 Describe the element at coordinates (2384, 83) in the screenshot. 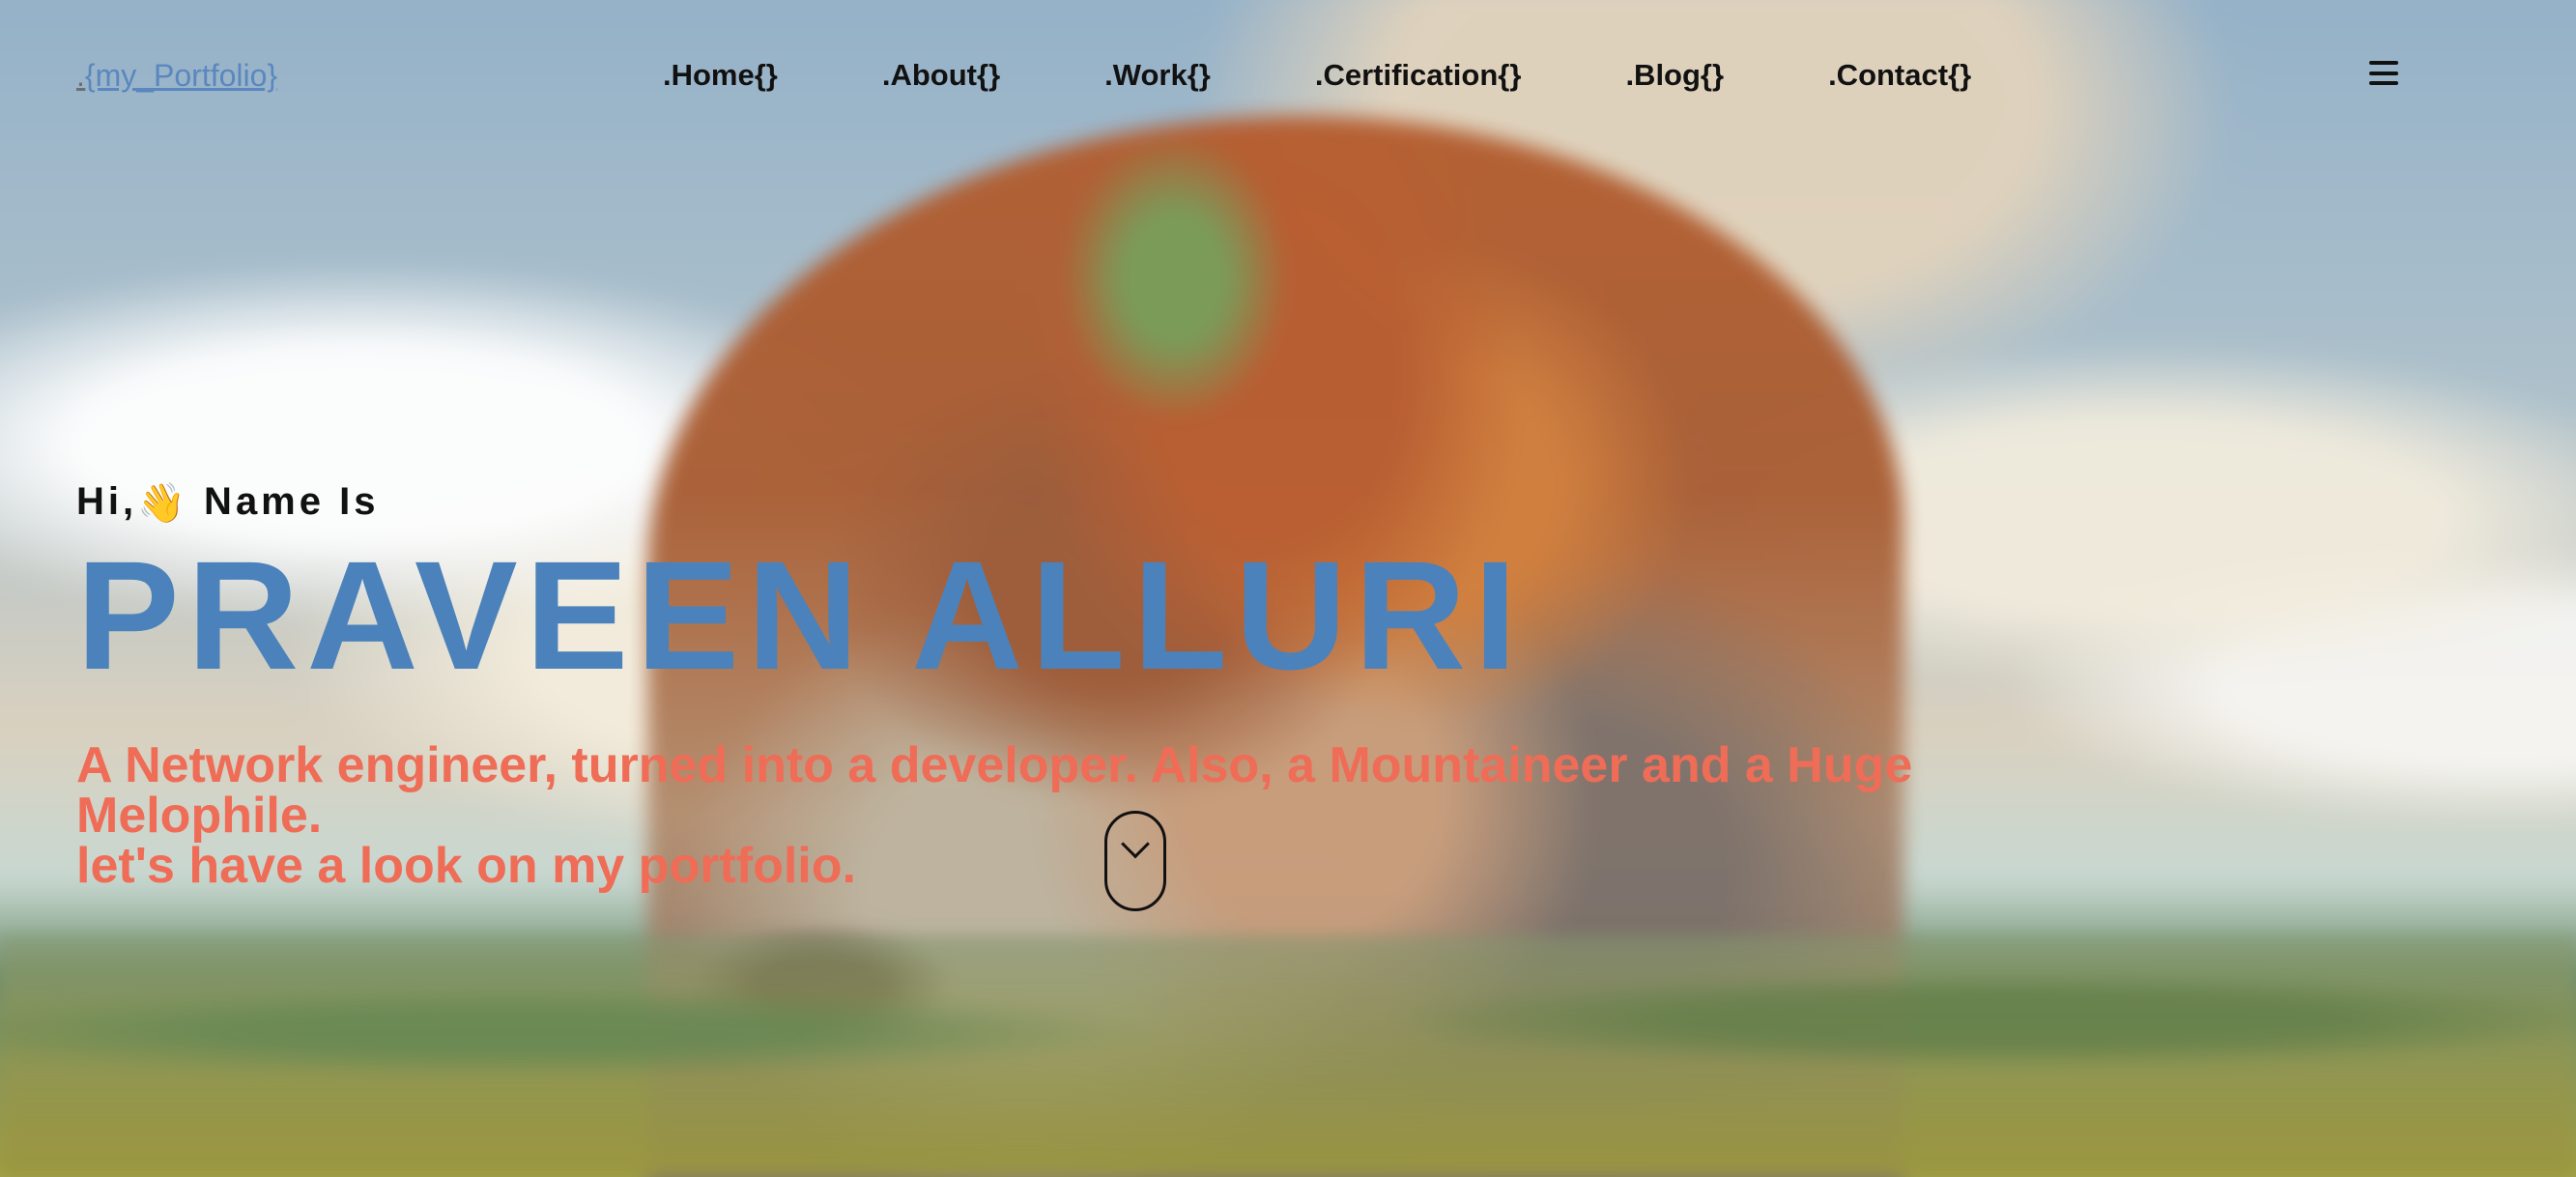

I see `hamburger-line-bottom` at that location.